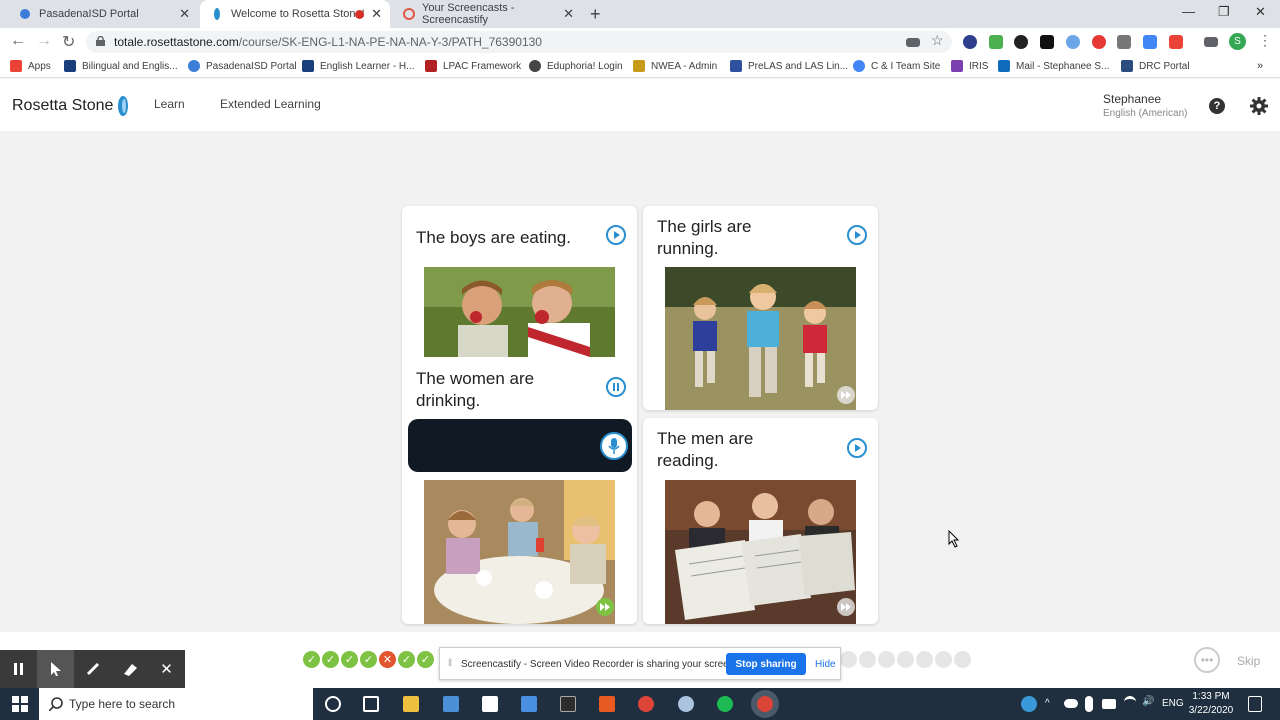 The height and width of the screenshot is (720, 1280). Describe the element at coordinates (1259, 106) in the screenshot. I see `gear-icon` at that location.